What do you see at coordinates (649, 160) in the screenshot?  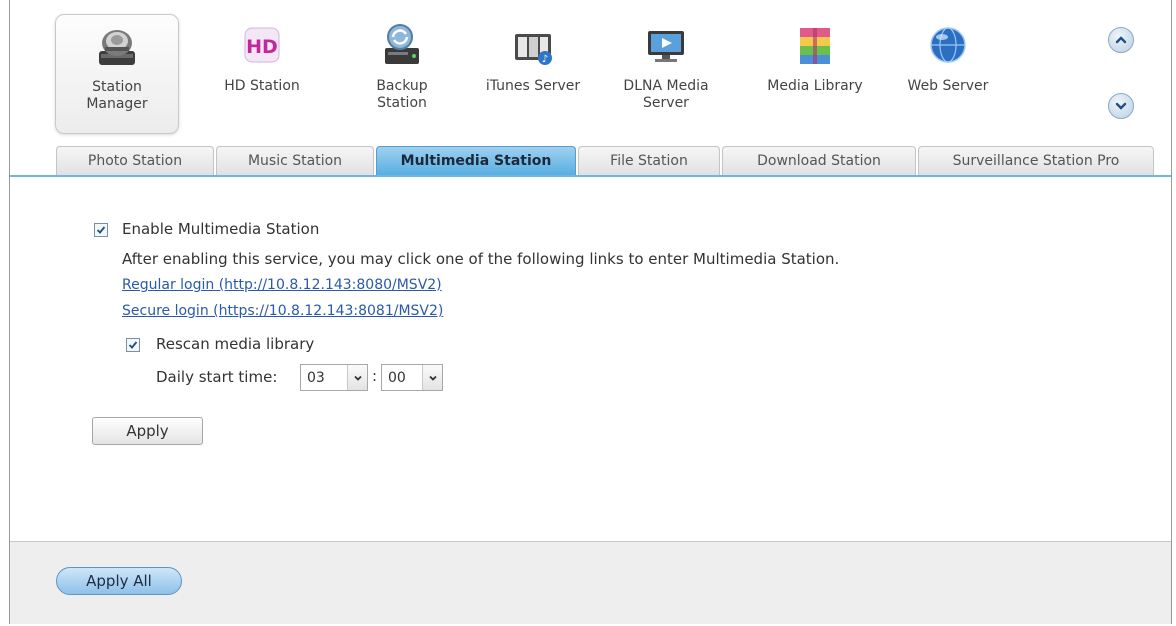 I see `tab-file-station: File Station` at bounding box center [649, 160].